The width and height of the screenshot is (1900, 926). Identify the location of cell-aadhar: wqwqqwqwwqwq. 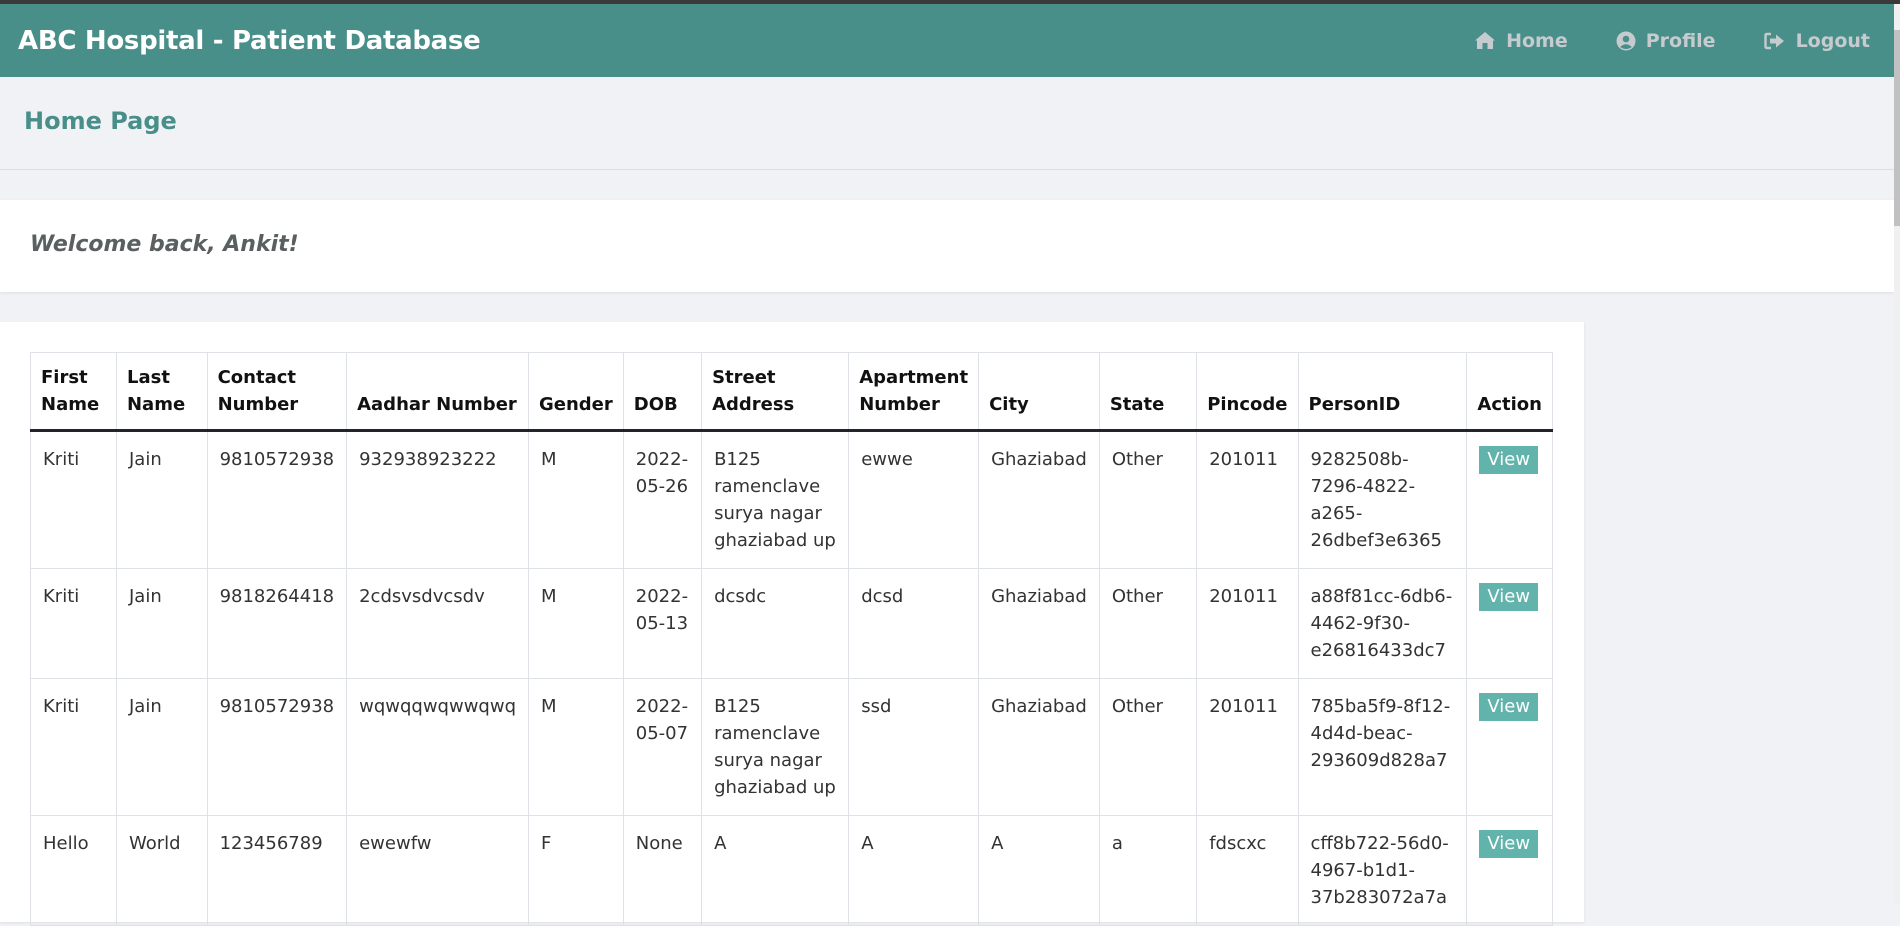
(437, 747).